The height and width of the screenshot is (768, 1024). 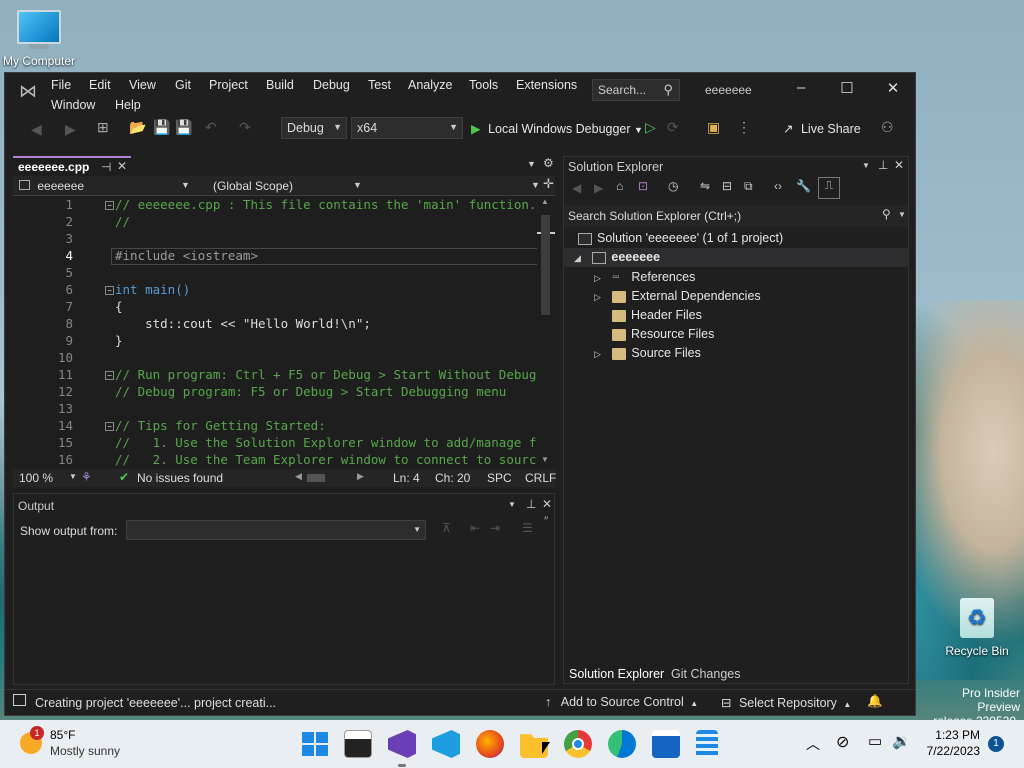 What do you see at coordinates (643, 186) in the screenshot?
I see `switch-views-icon: ⊡` at bounding box center [643, 186].